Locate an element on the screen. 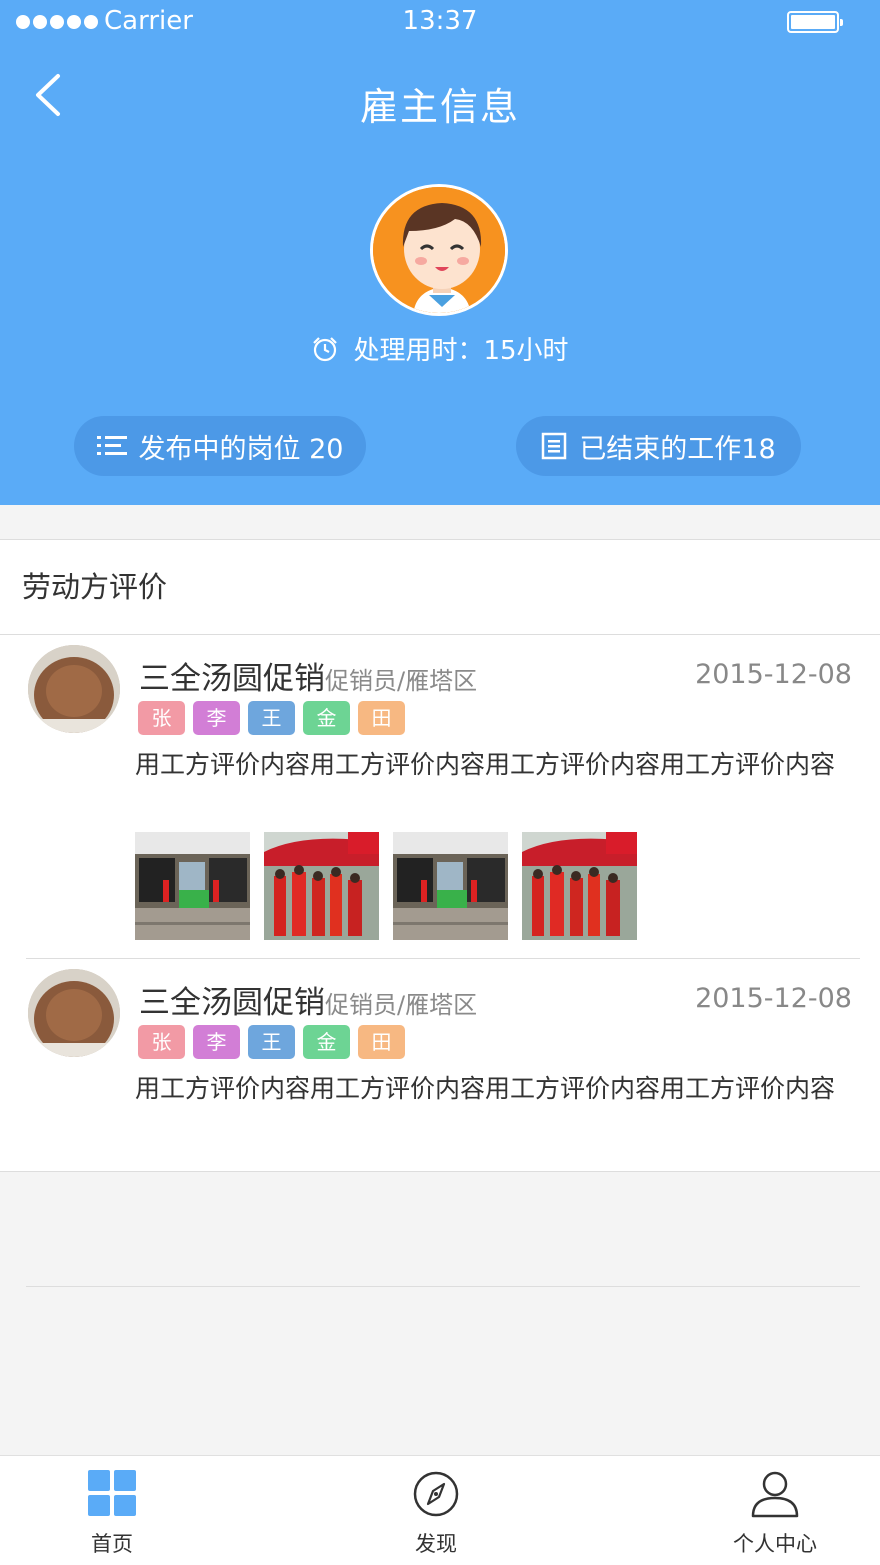 Image resolution: width=880 pixels, height=1565 pixels. finished-jobs-label: 已结束的工作18 is located at coordinates (677, 449).